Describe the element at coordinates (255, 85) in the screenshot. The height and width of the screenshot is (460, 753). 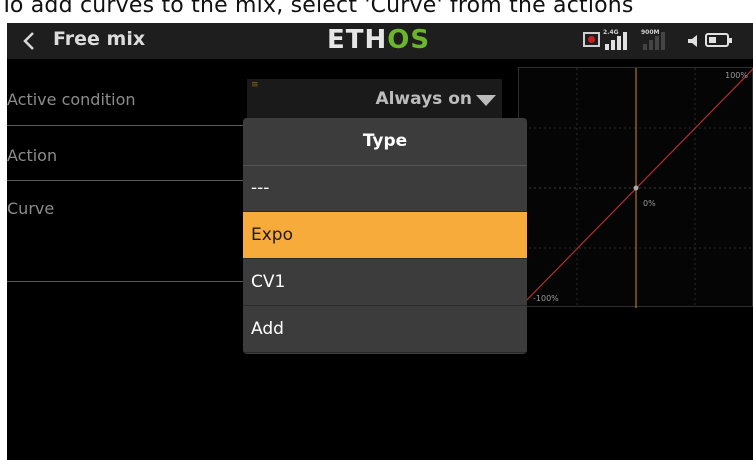
I see `menu-lines-icon: ≡` at that location.